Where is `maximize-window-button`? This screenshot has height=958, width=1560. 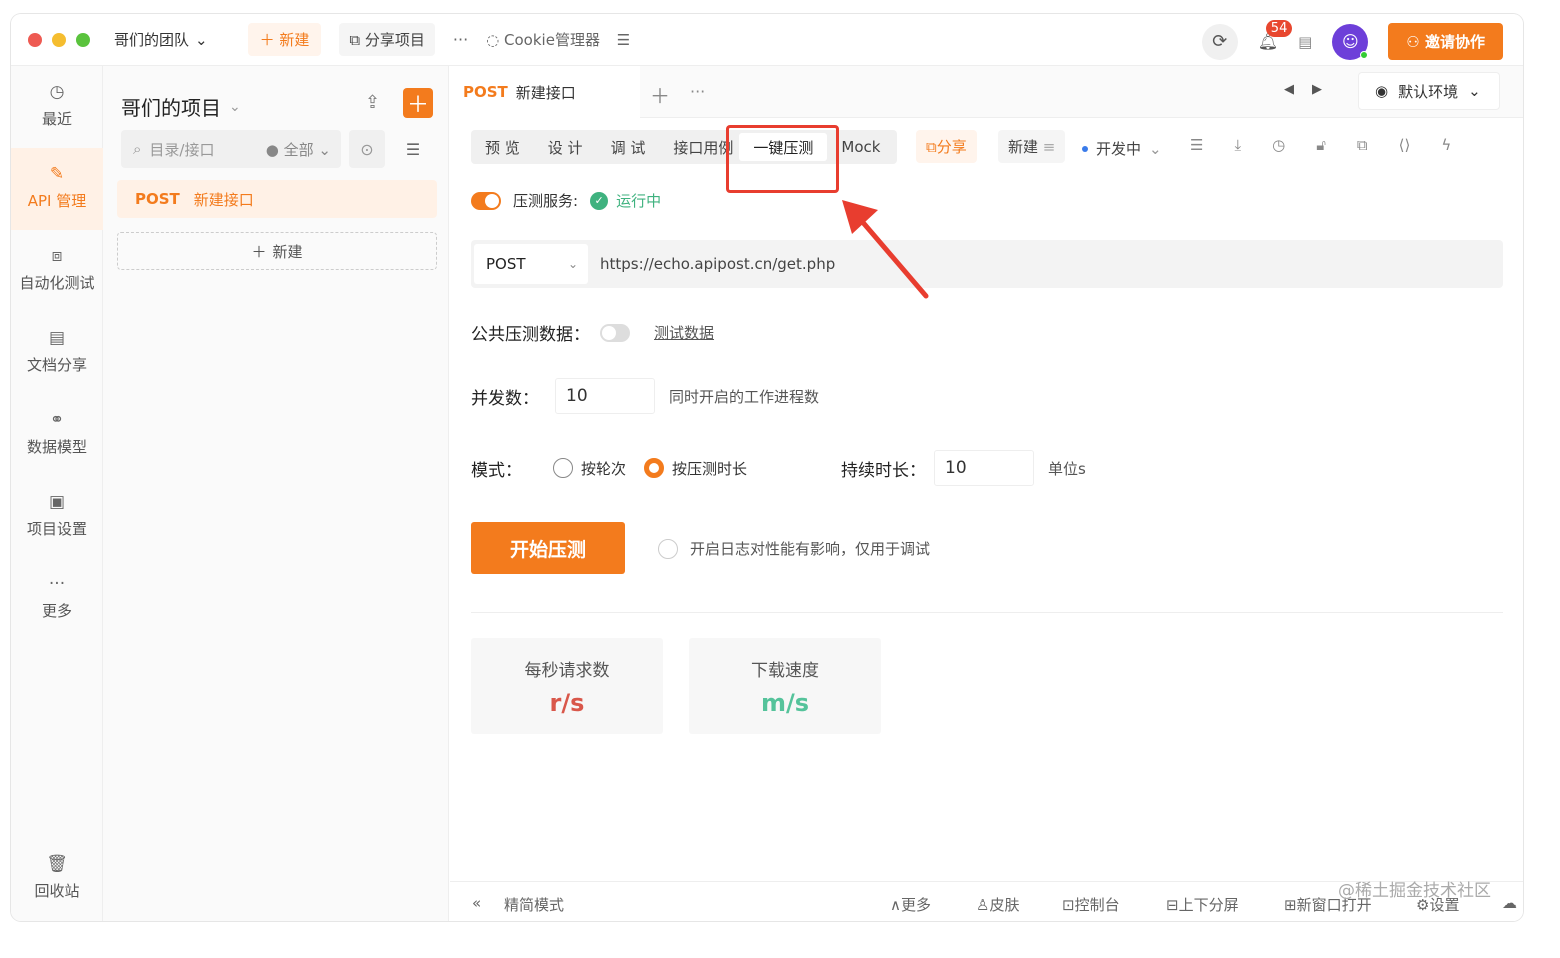
maximize-window-button is located at coordinates (83, 39).